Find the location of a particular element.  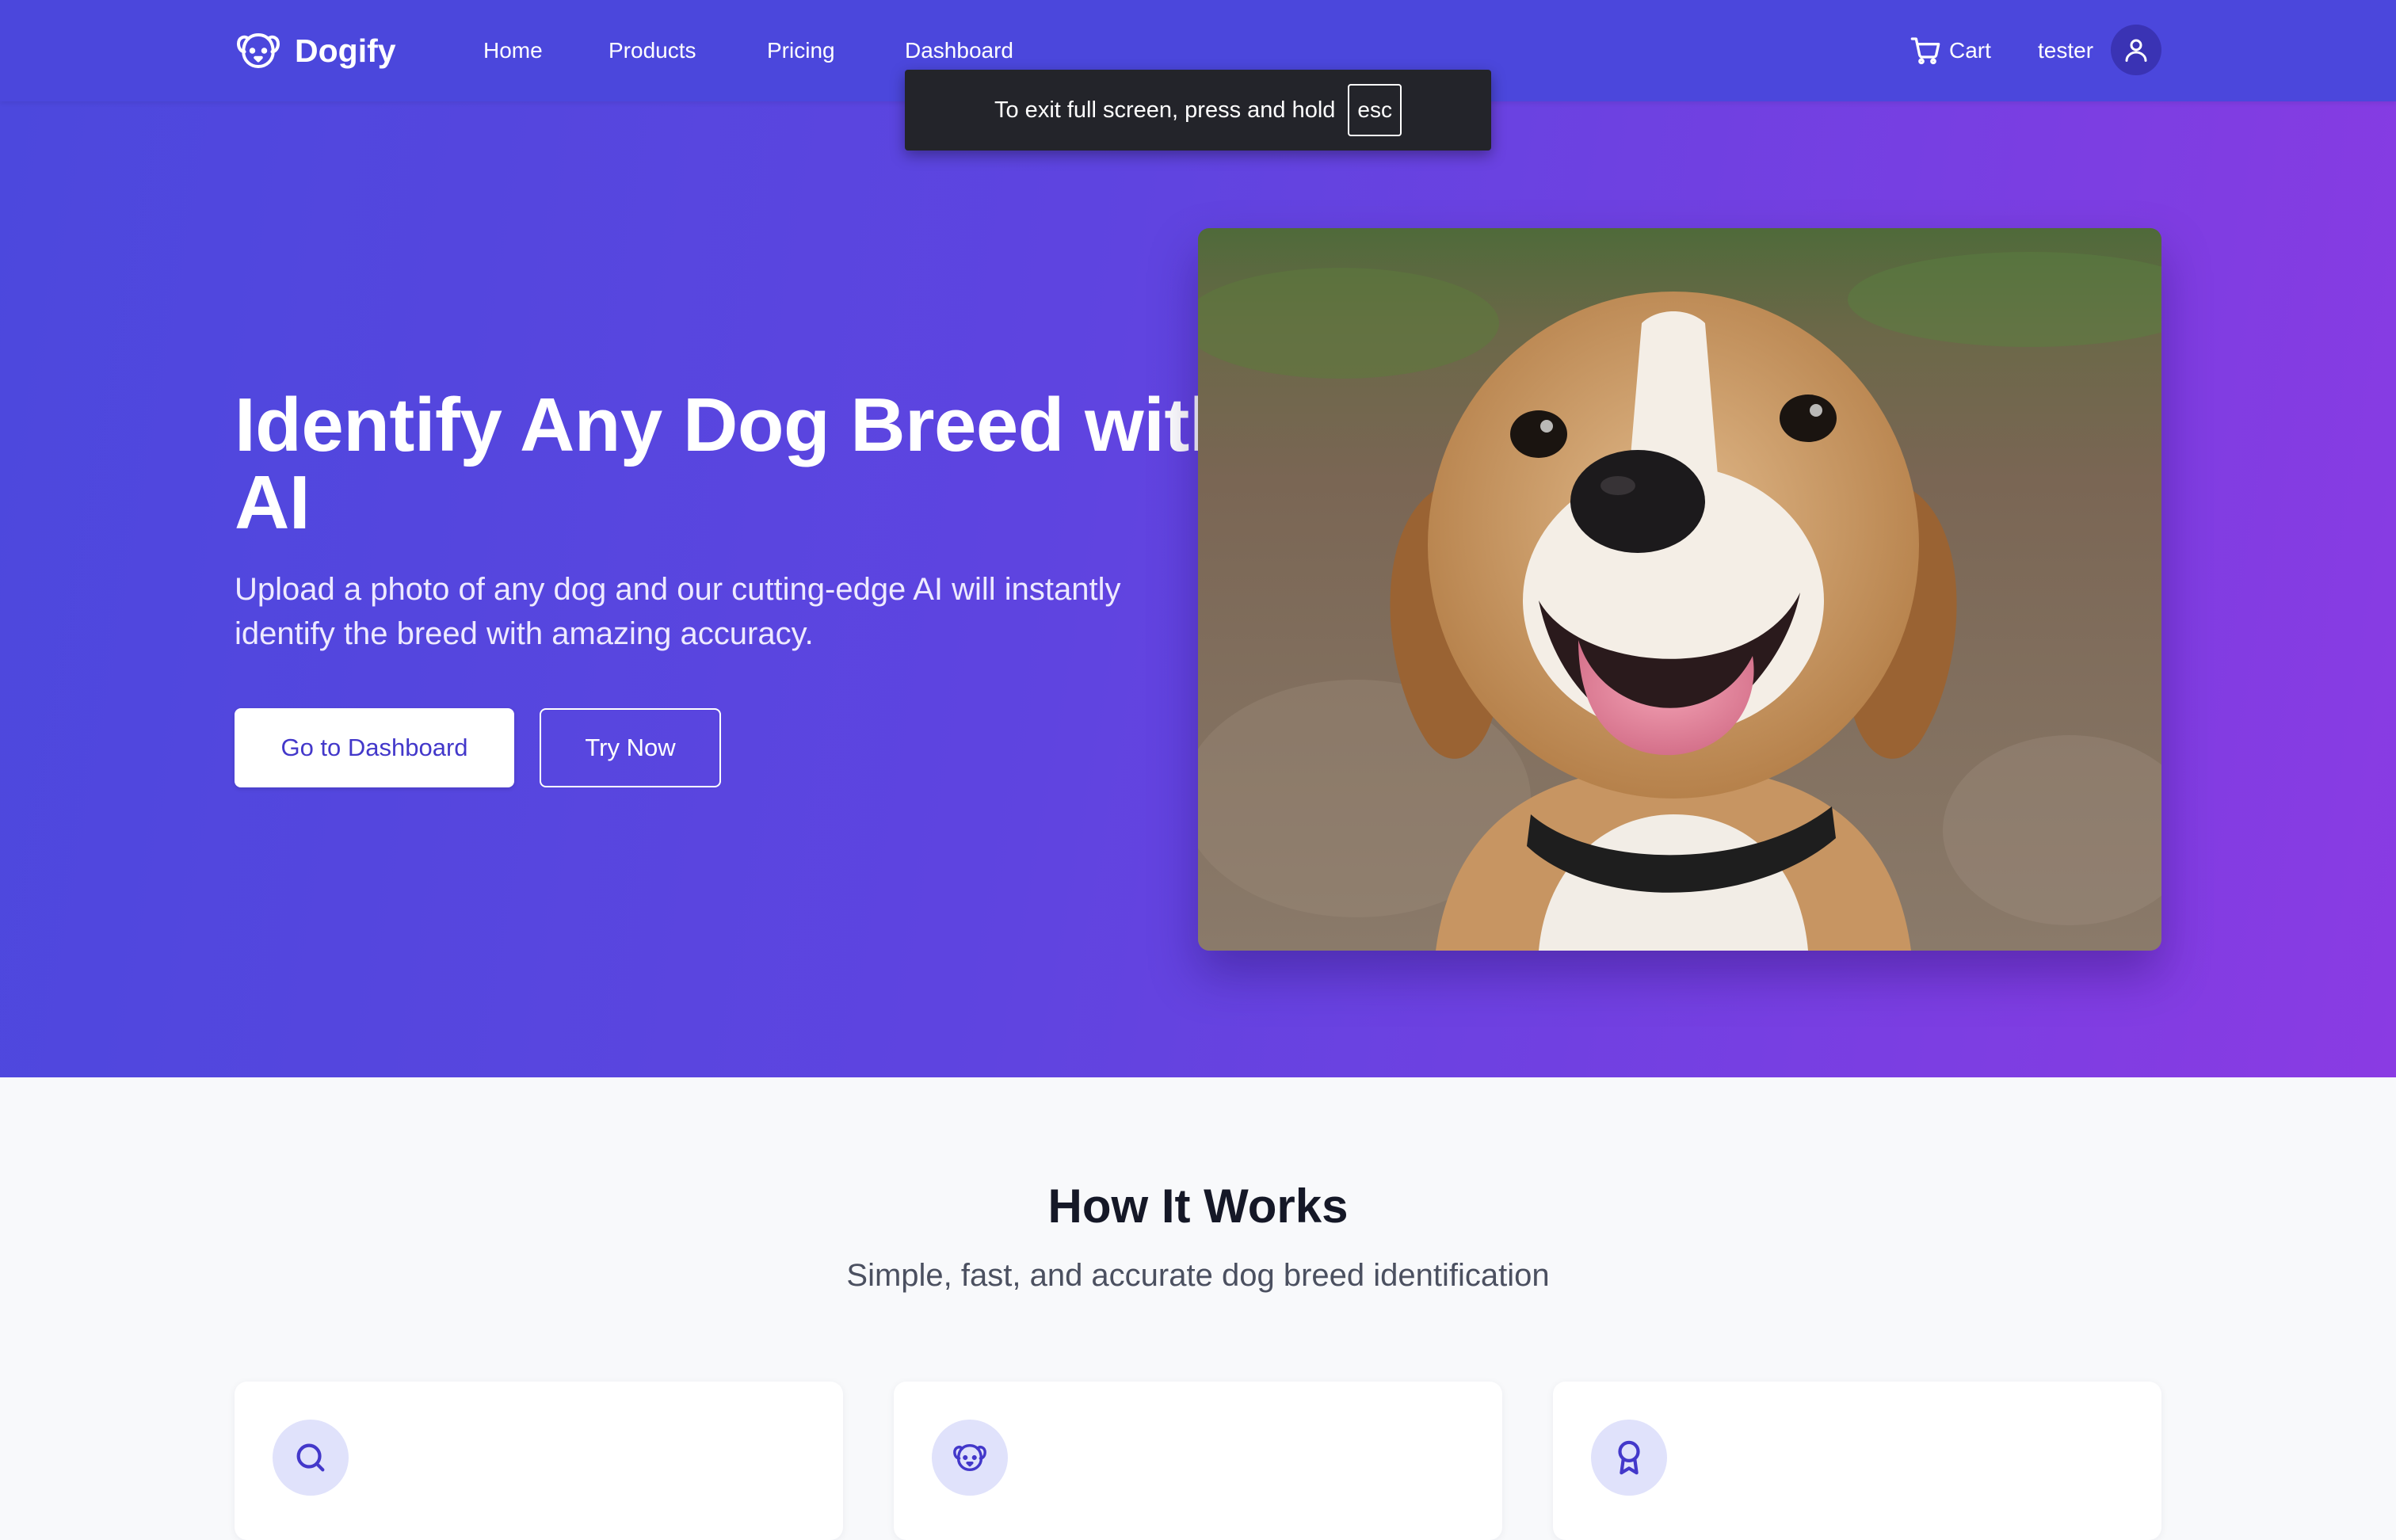

cart-button: Cart is located at coordinates (1950, 51).